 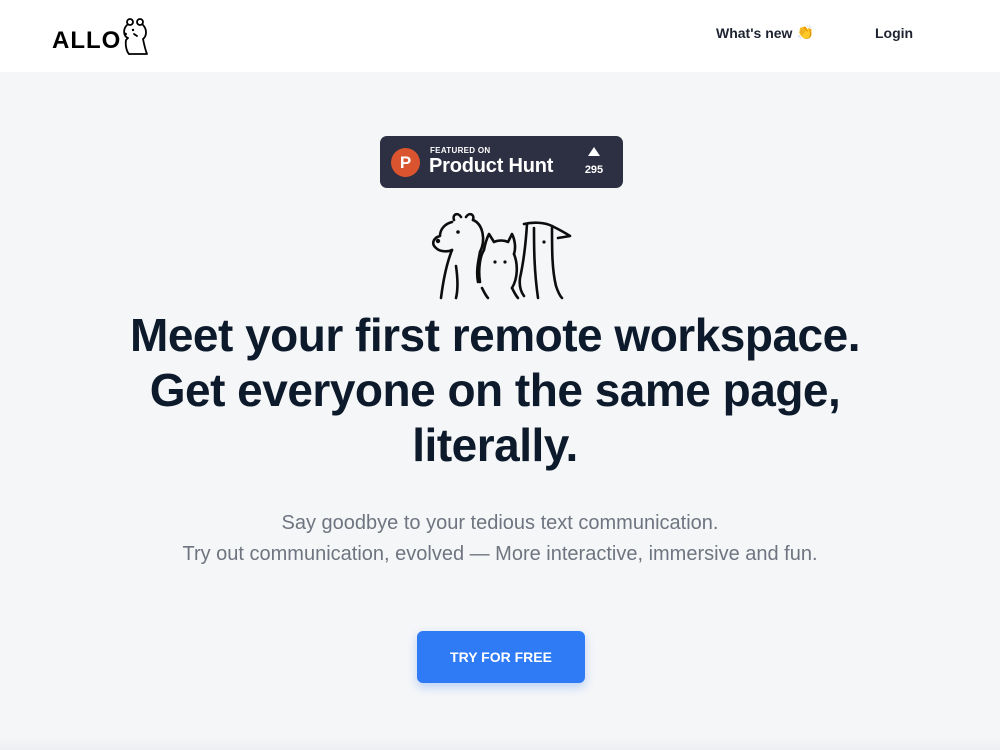 I want to click on headline-line-3: literally., so click(x=495, y=445).